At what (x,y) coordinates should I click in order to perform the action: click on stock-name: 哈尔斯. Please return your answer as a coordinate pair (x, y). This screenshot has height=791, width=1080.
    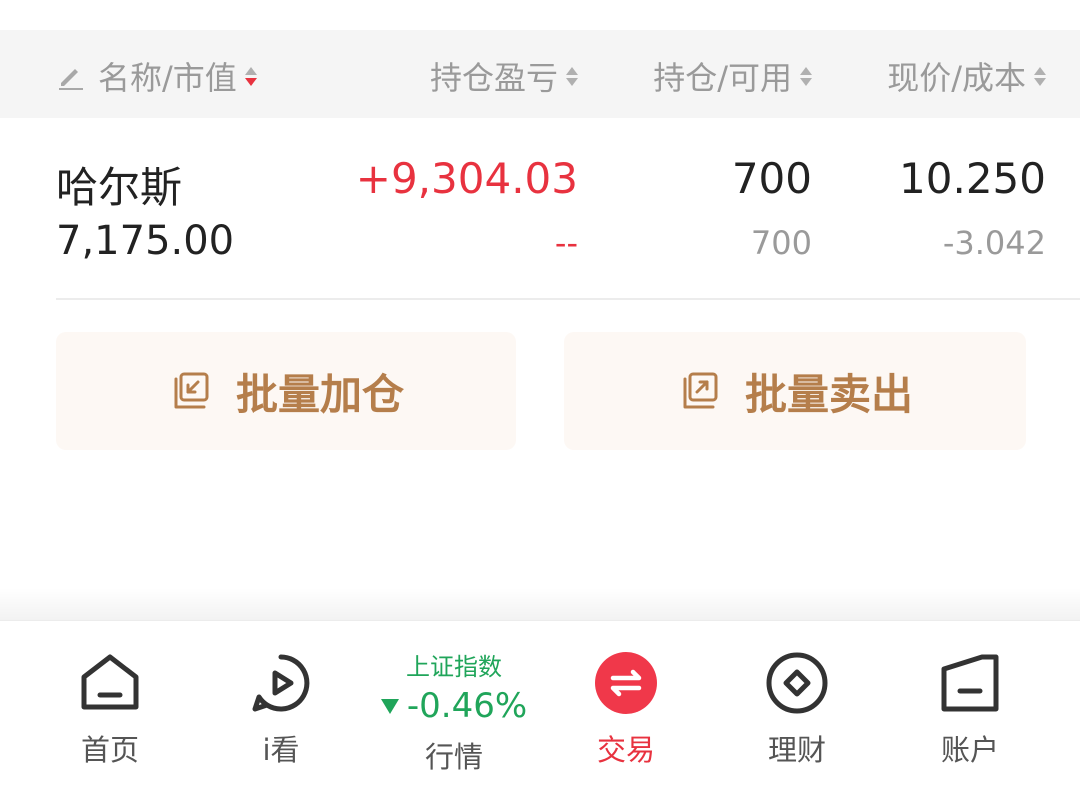
    Looking at the image, I should click on (119, 187).